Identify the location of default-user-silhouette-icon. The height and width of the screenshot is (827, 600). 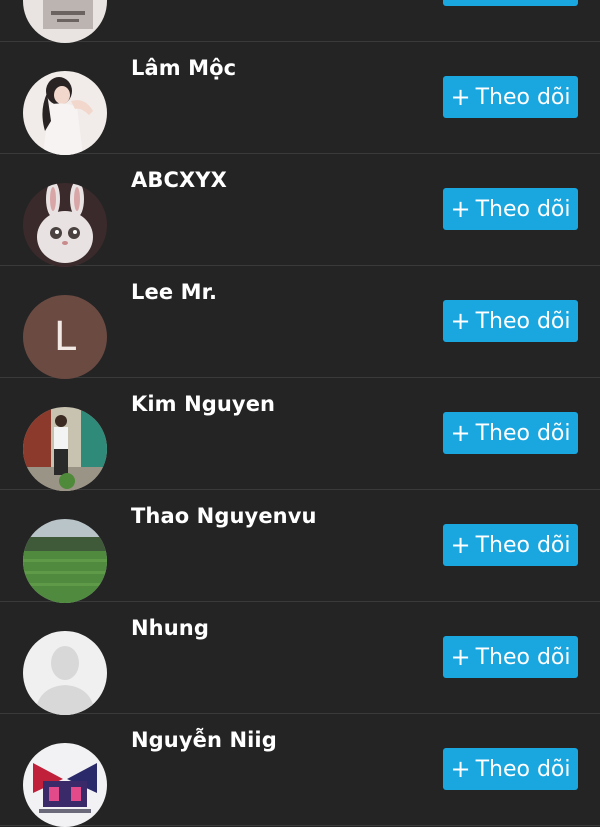
(65, 673).